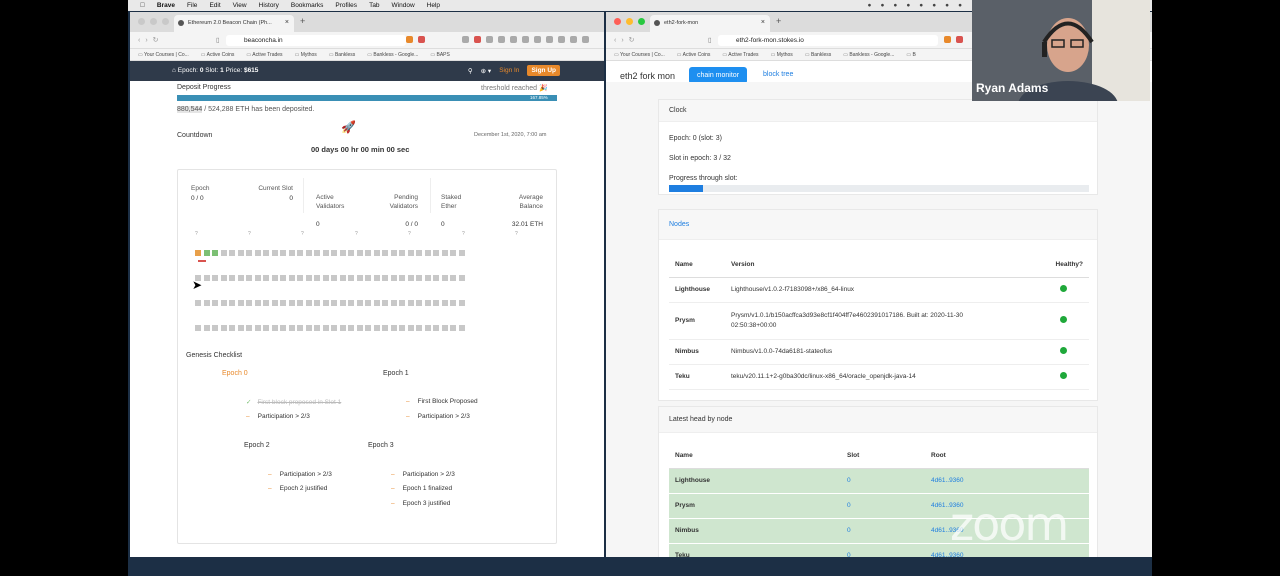 The height and width of the screenshot is (576, 1280). I want to click on menu-bookmarks: Bookmarks, so click(307, 5).